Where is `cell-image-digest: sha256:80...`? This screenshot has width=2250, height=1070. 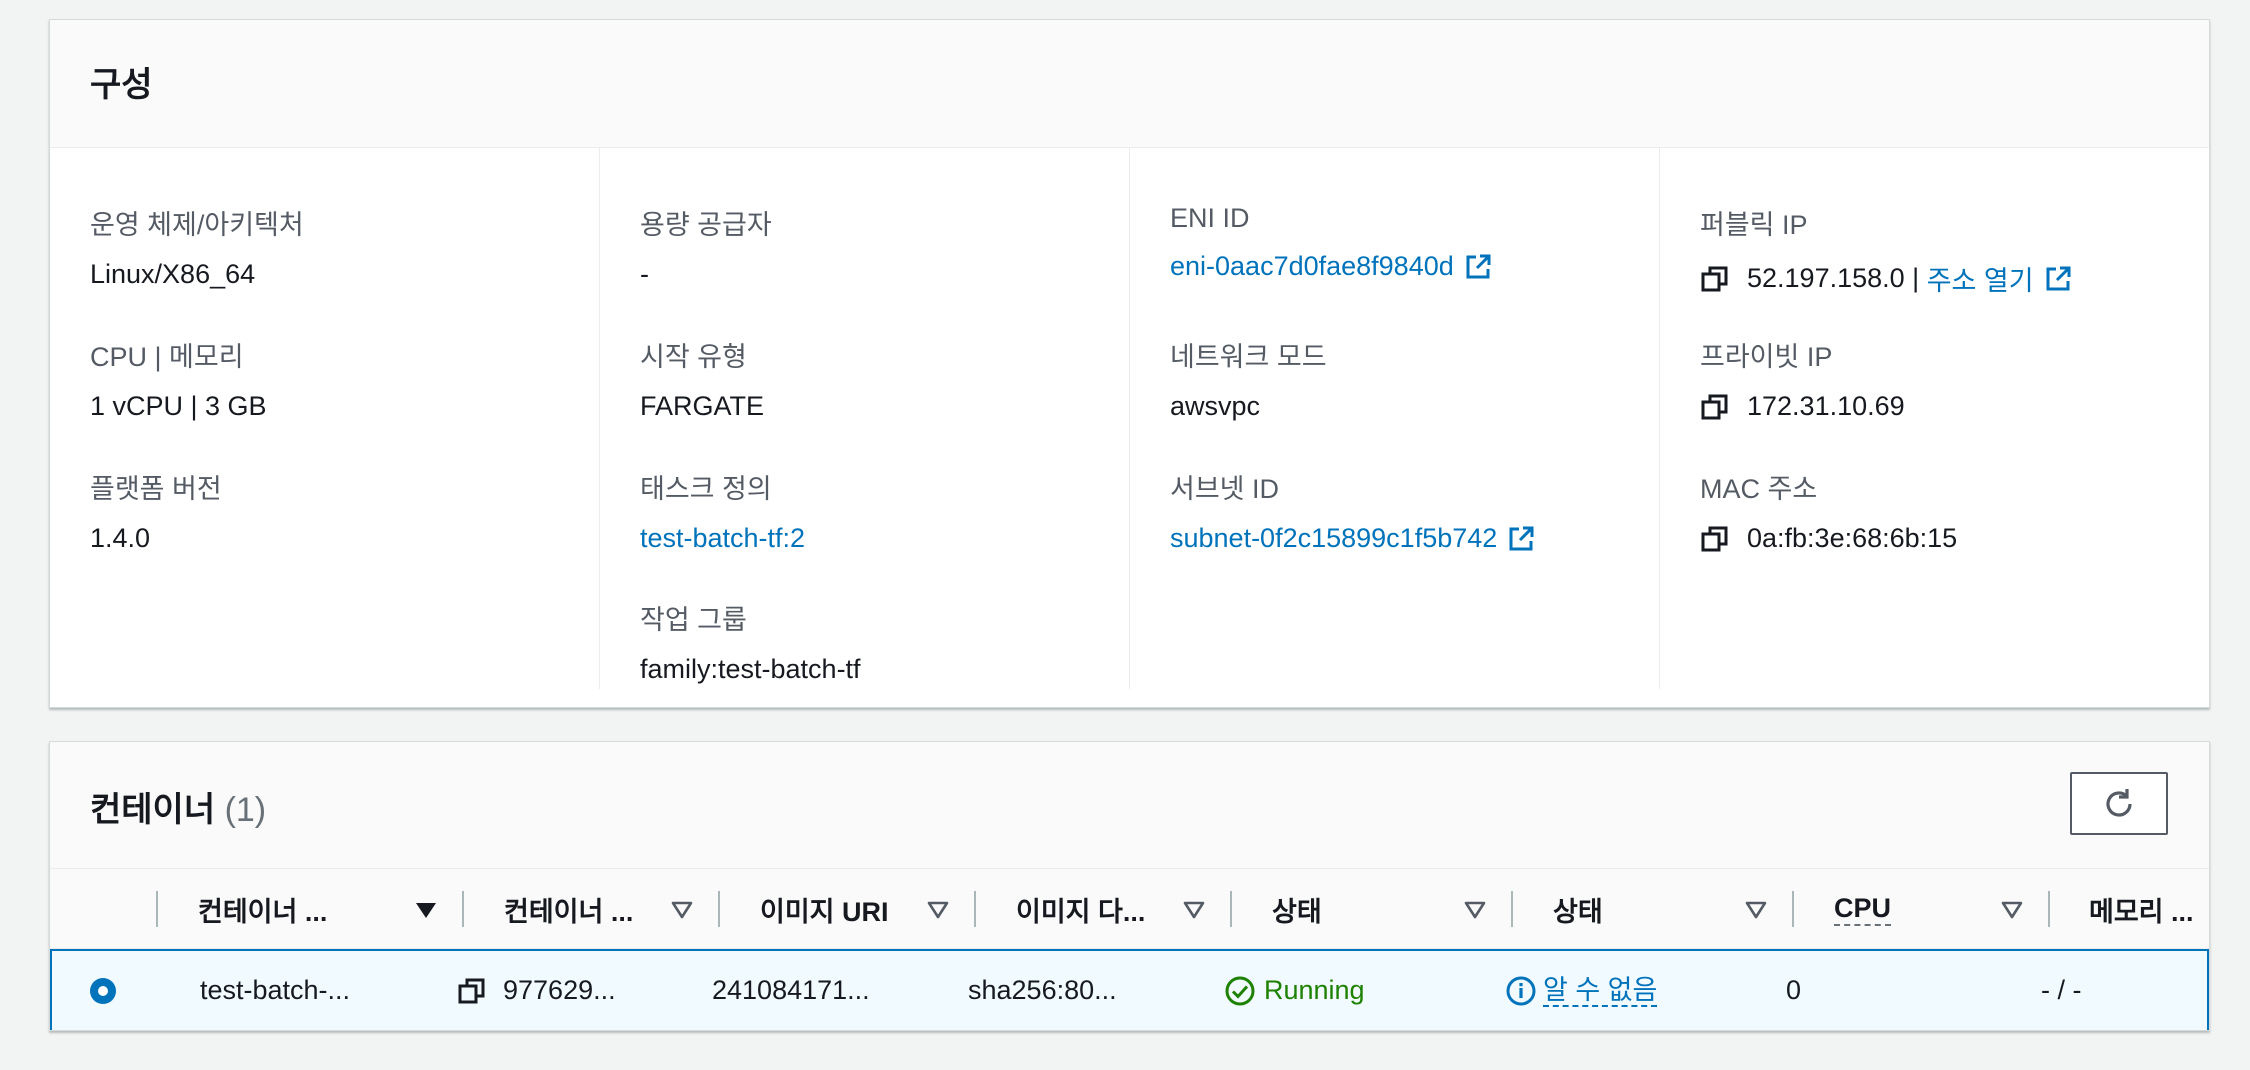
cell-image-digest: sha256:80... is located at coordinates (1042, 990).